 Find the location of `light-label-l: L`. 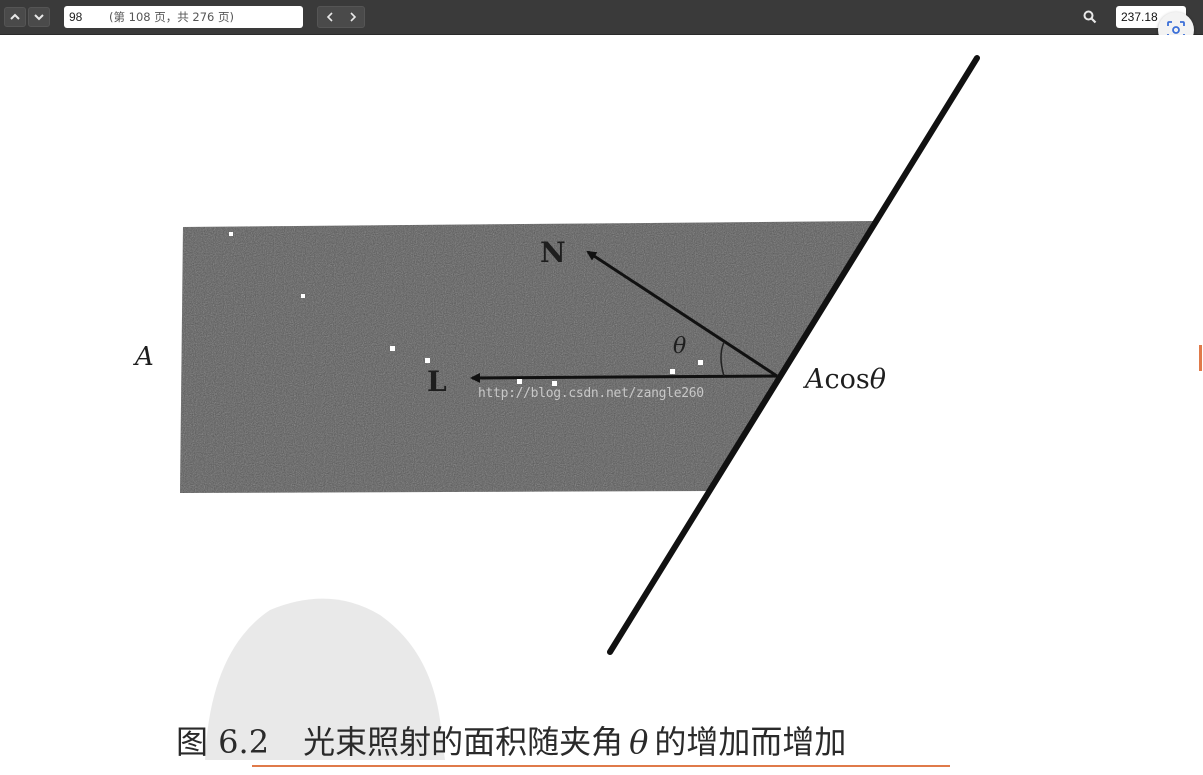

light-label-l: L is located at coordinates (437, 381).